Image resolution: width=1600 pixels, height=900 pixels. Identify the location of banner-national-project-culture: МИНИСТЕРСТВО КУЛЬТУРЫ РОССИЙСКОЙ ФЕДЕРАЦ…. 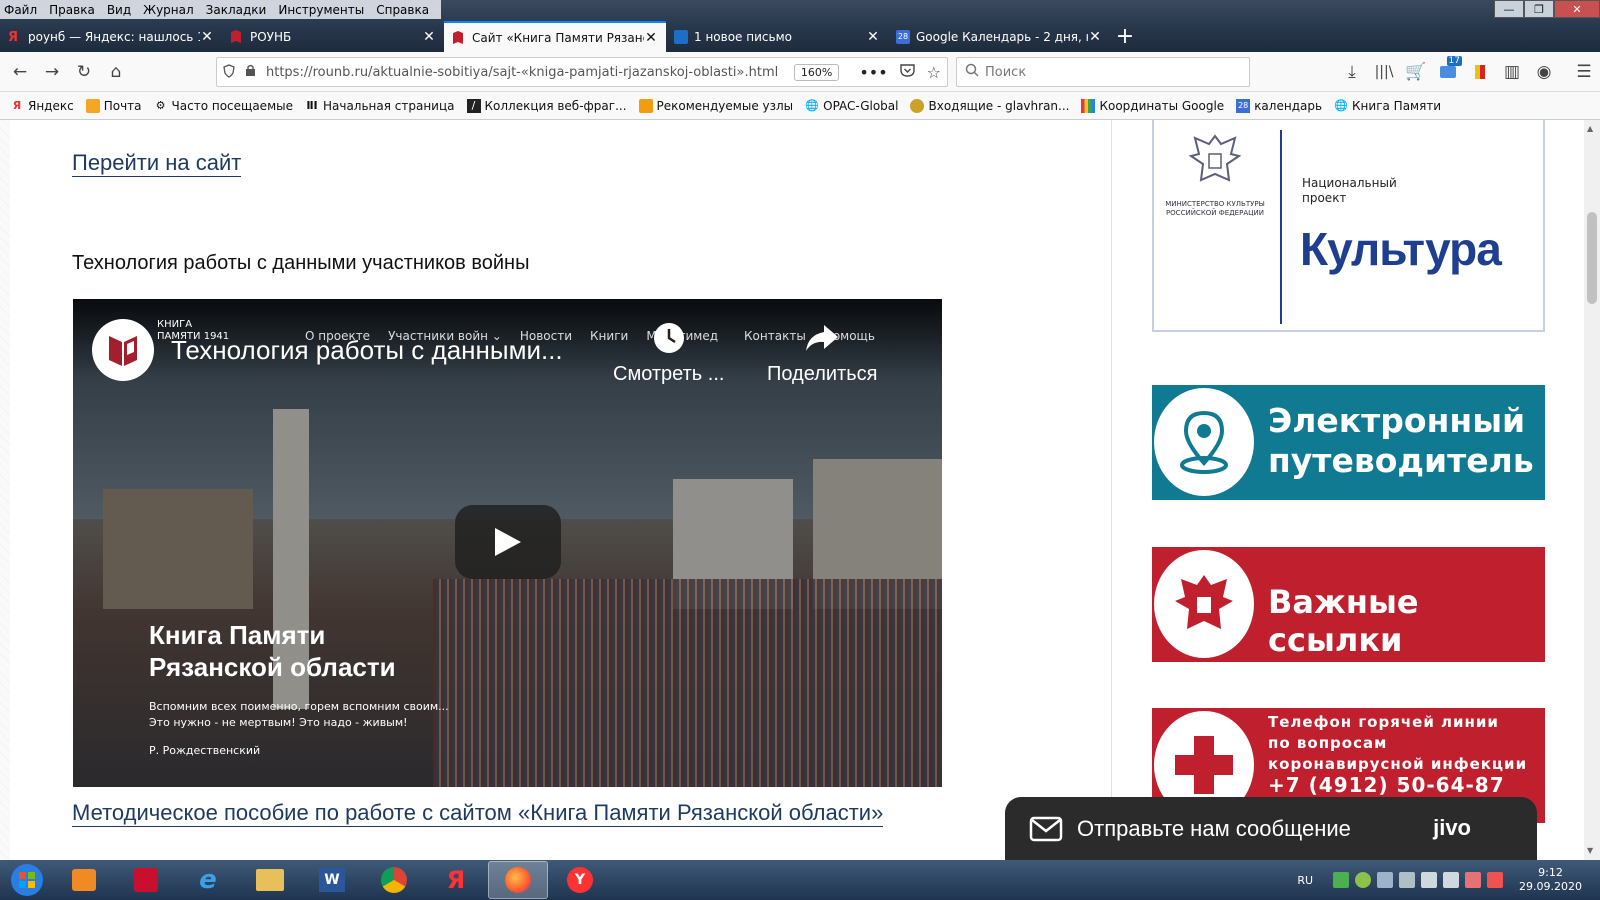
(1348, 226).